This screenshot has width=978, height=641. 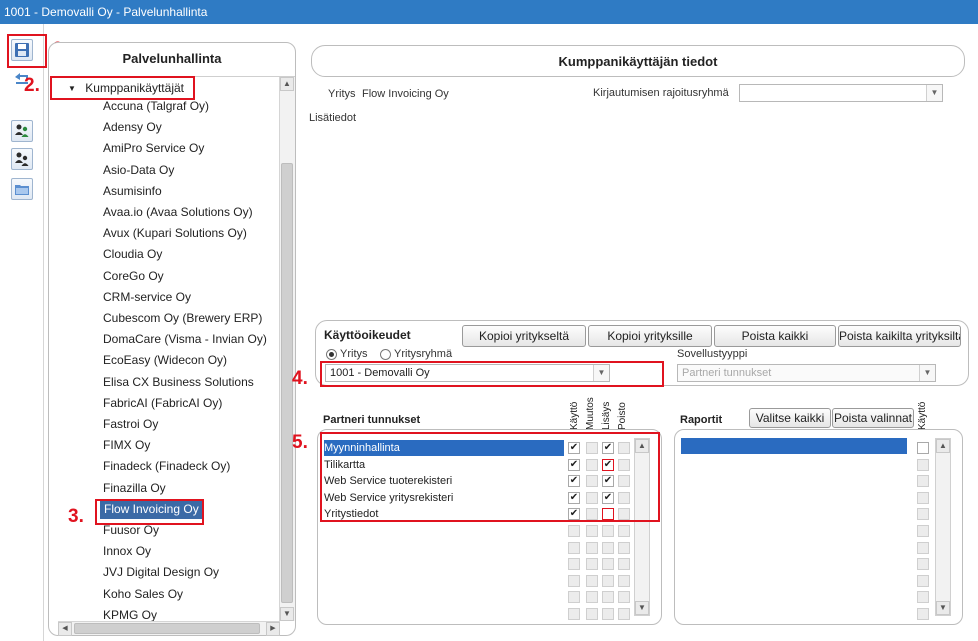 What do you see at coordinates (32, 85) in the screenshot?
I see `step-2-label: 2.` at bounding box center [32, 85].